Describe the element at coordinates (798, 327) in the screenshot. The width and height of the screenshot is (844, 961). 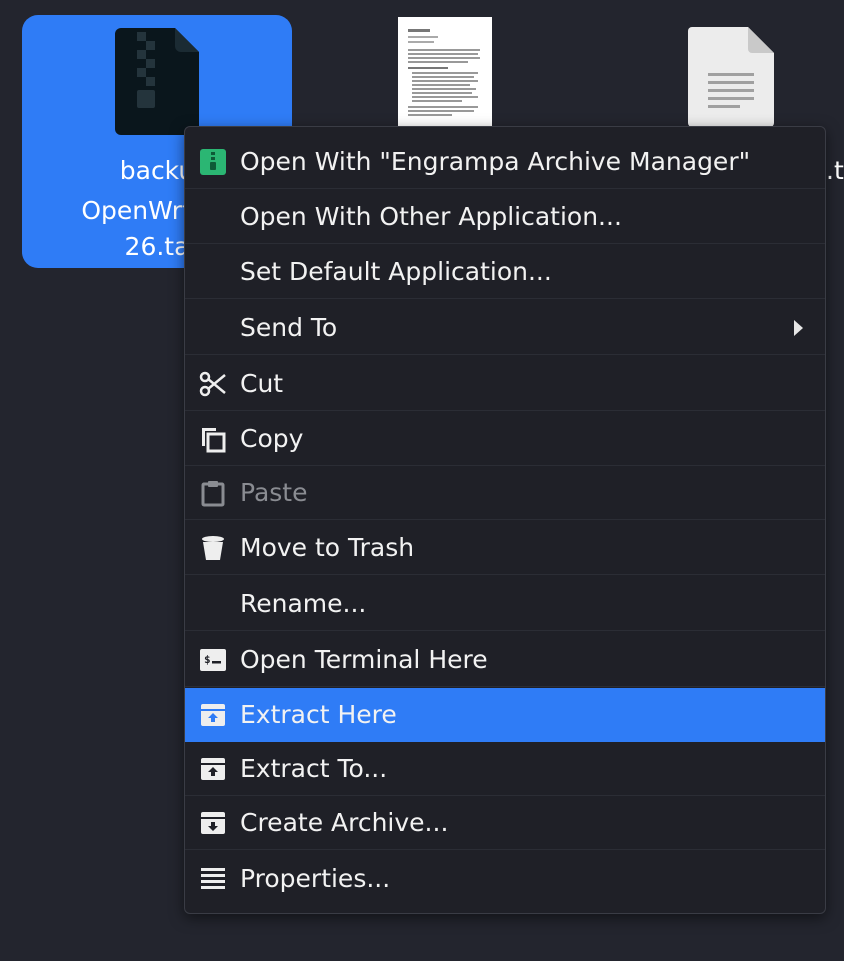
I see `submenu-arrow-icon` at that location.